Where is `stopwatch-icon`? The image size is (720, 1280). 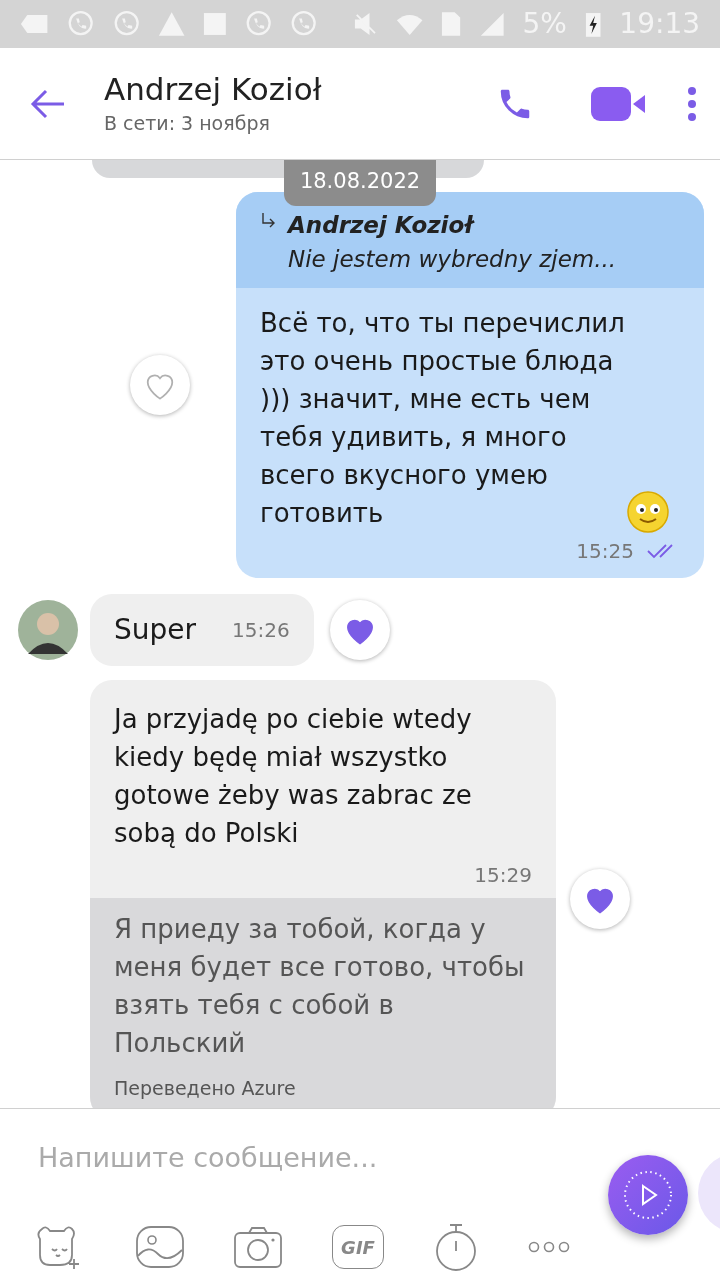
stopwatch-icon is located at coordinates (456, 1247).